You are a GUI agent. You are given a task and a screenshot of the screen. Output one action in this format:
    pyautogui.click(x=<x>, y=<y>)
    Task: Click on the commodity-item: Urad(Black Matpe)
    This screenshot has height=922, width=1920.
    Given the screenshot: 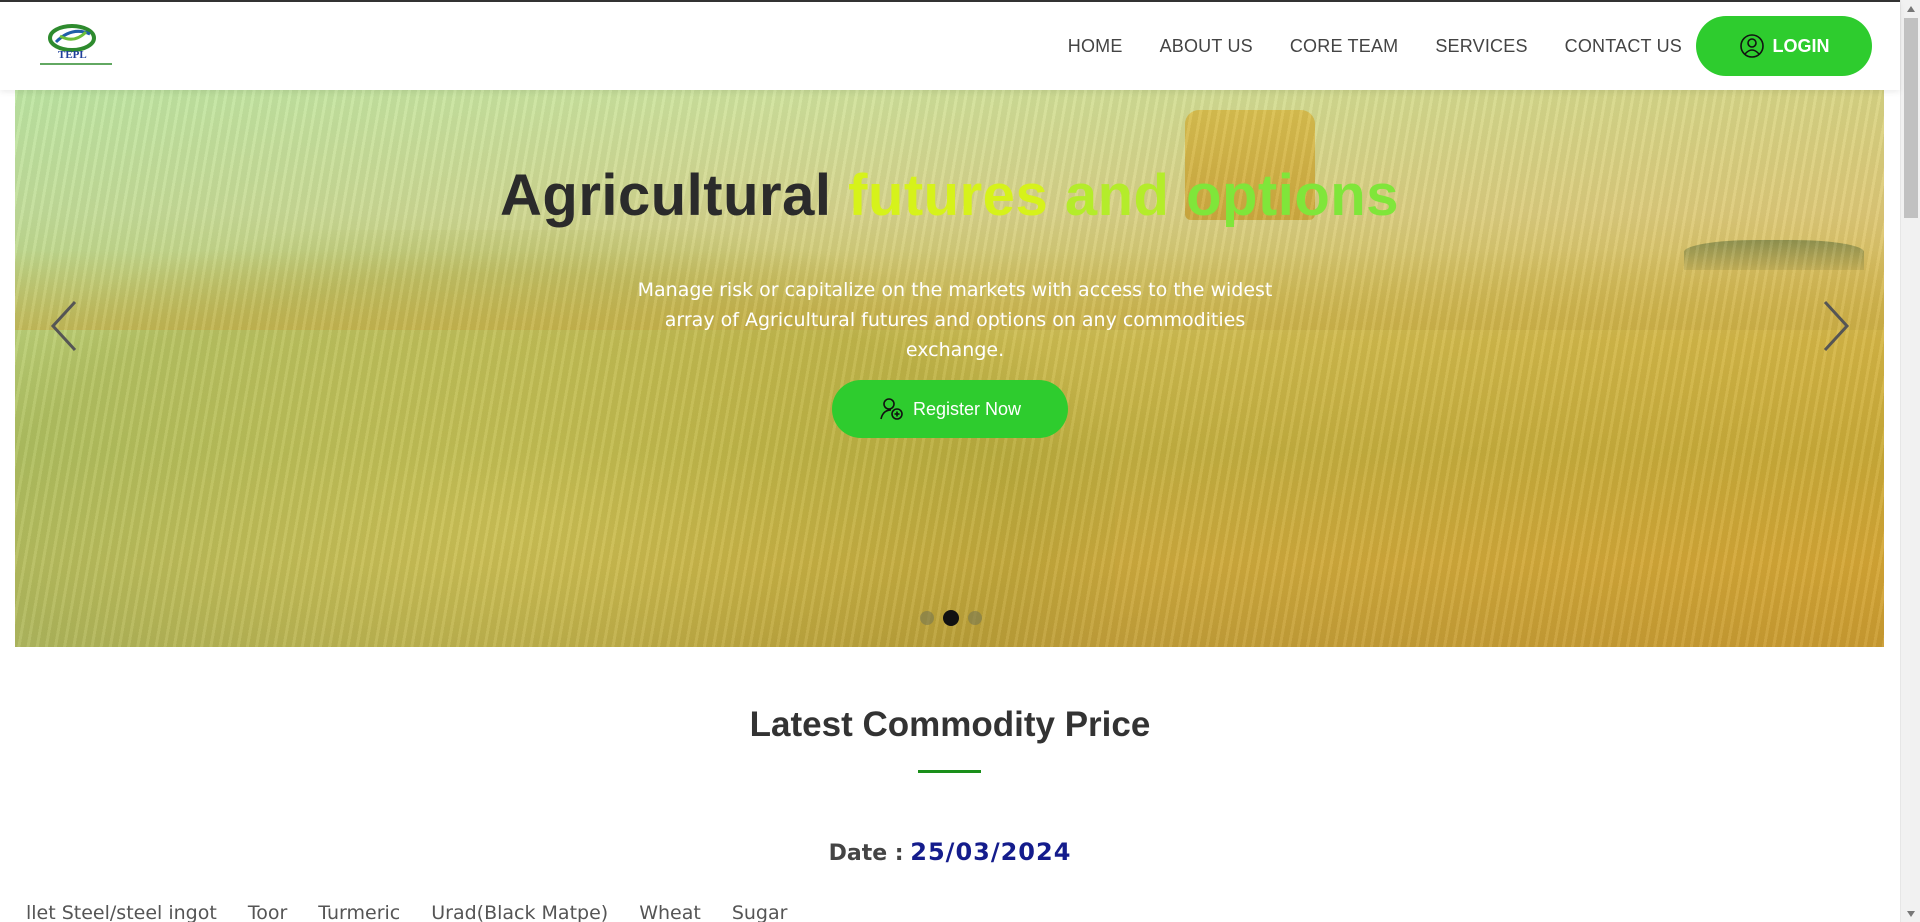 What is the action you would take?
    pyautogui.click(x=519, y=912)
    